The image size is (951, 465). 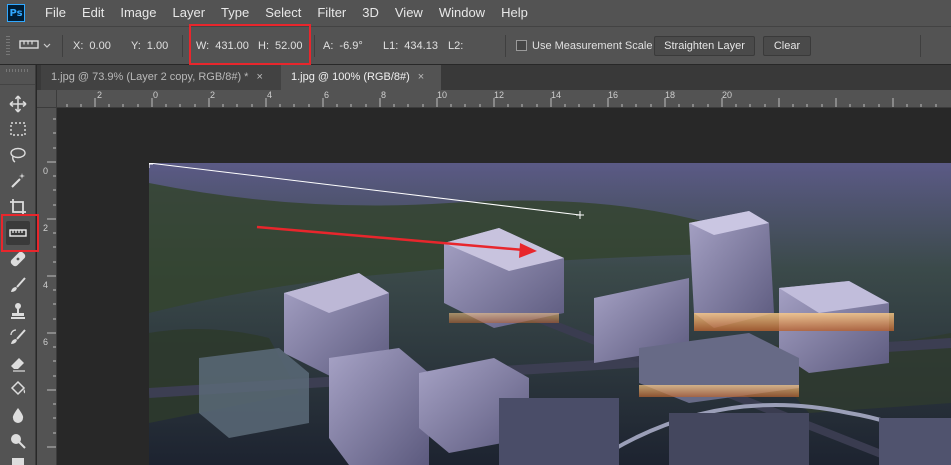 I want to click on paint-bucket-icon, so click(x=18, y=388).